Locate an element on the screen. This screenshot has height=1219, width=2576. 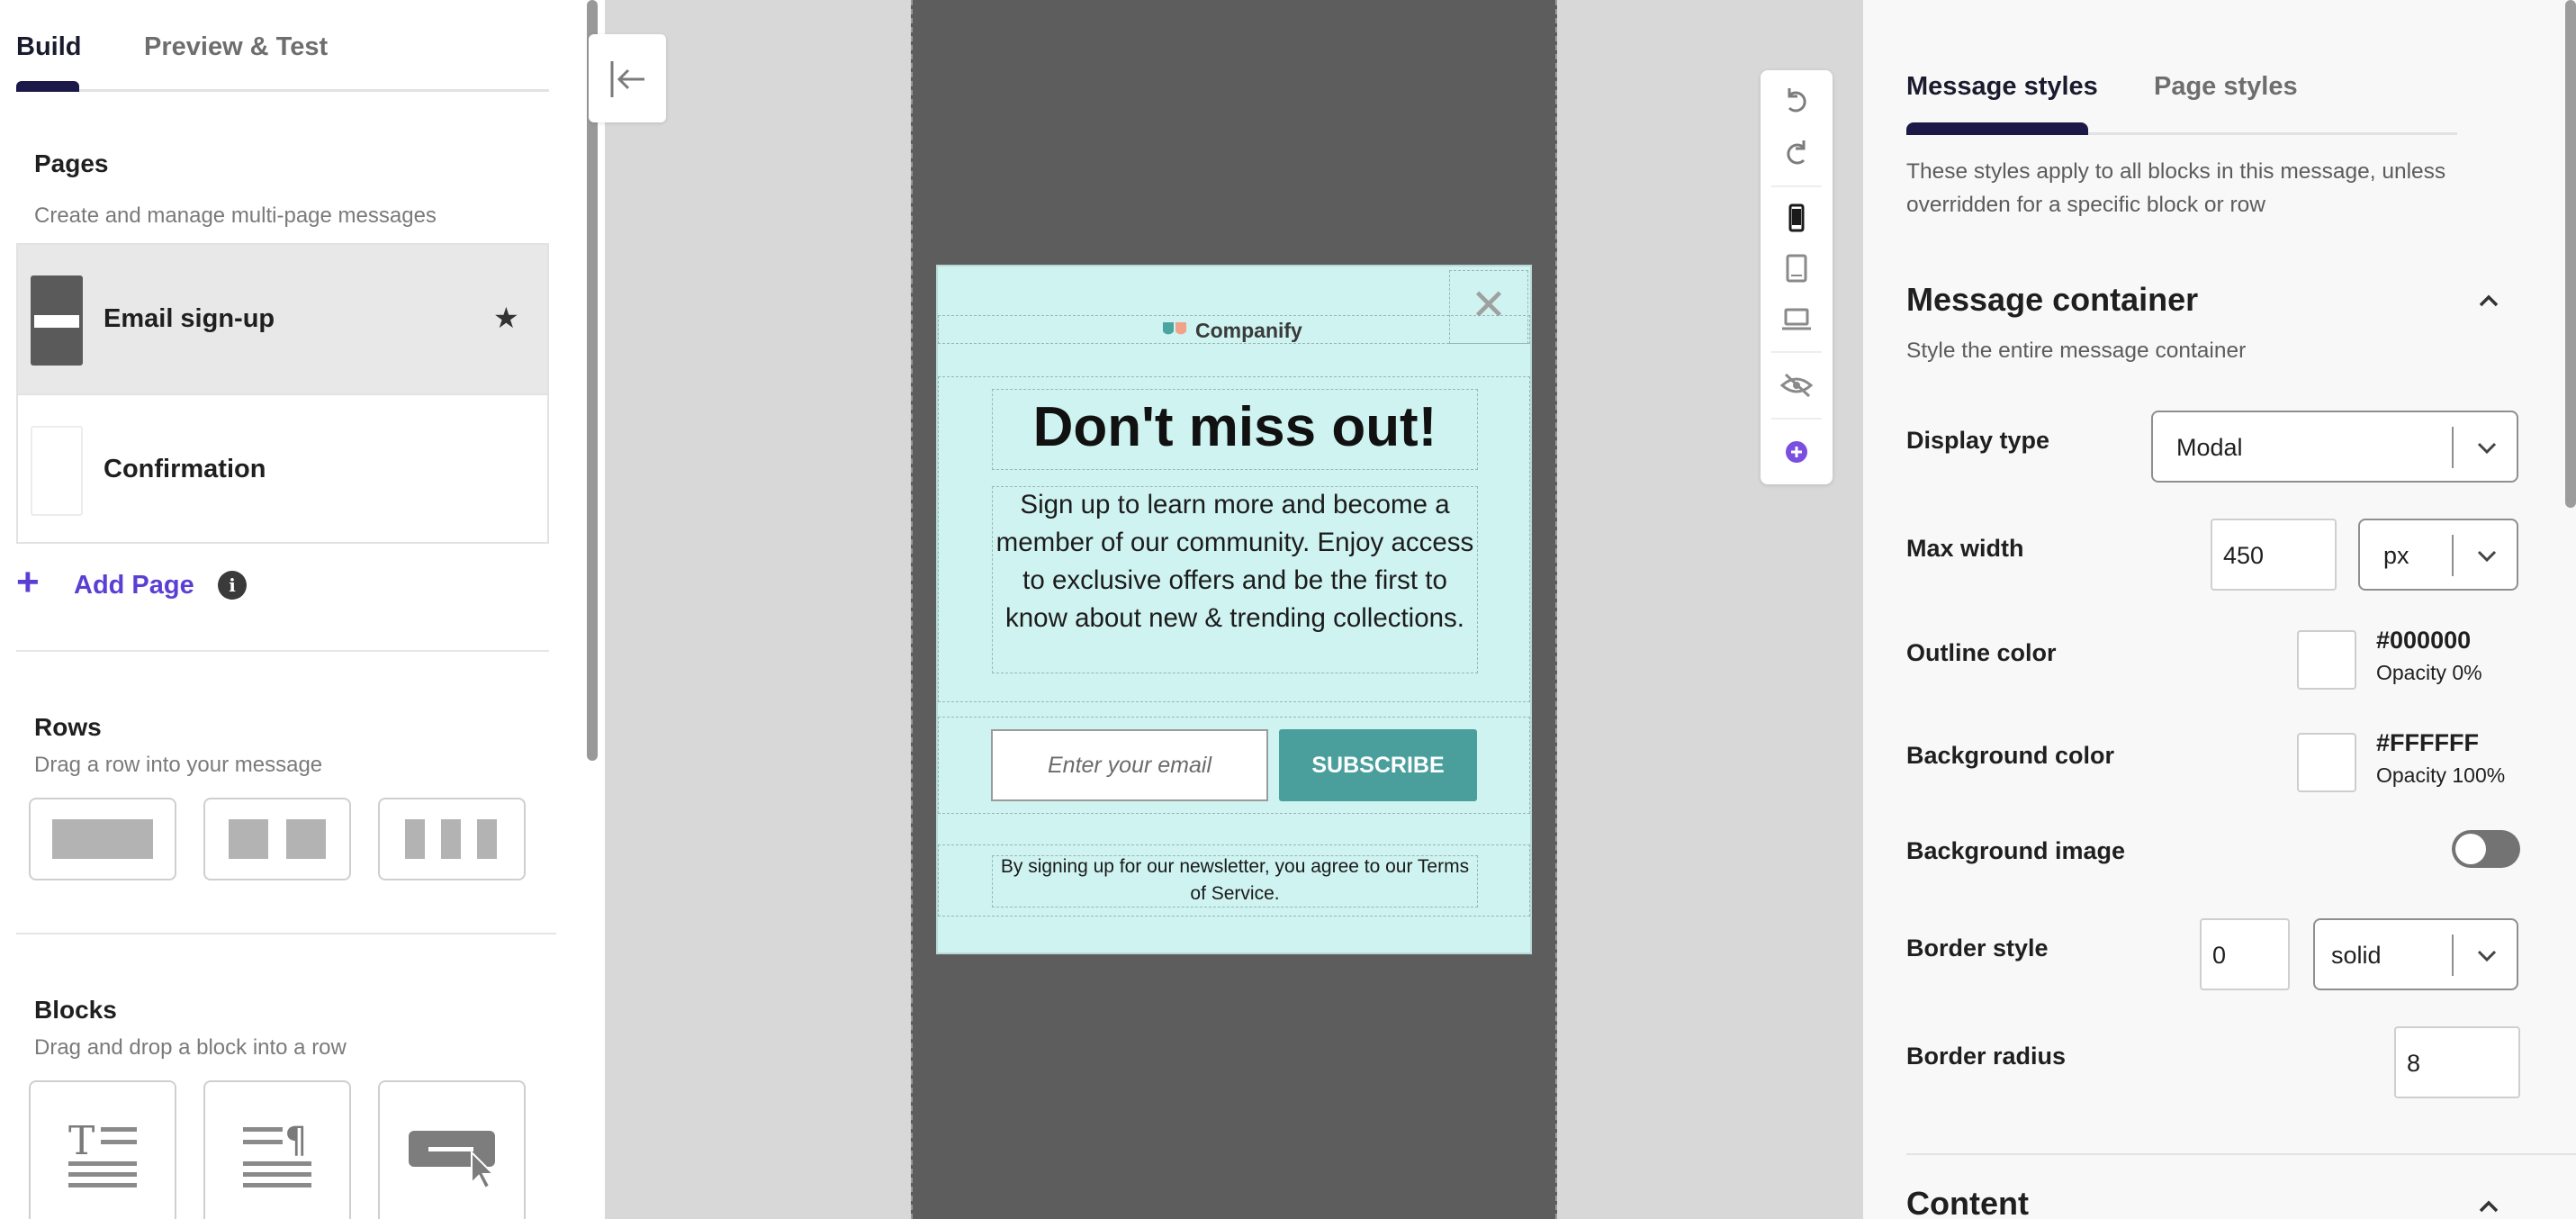
collapse-left-icon is located at coordinates (627, 79).